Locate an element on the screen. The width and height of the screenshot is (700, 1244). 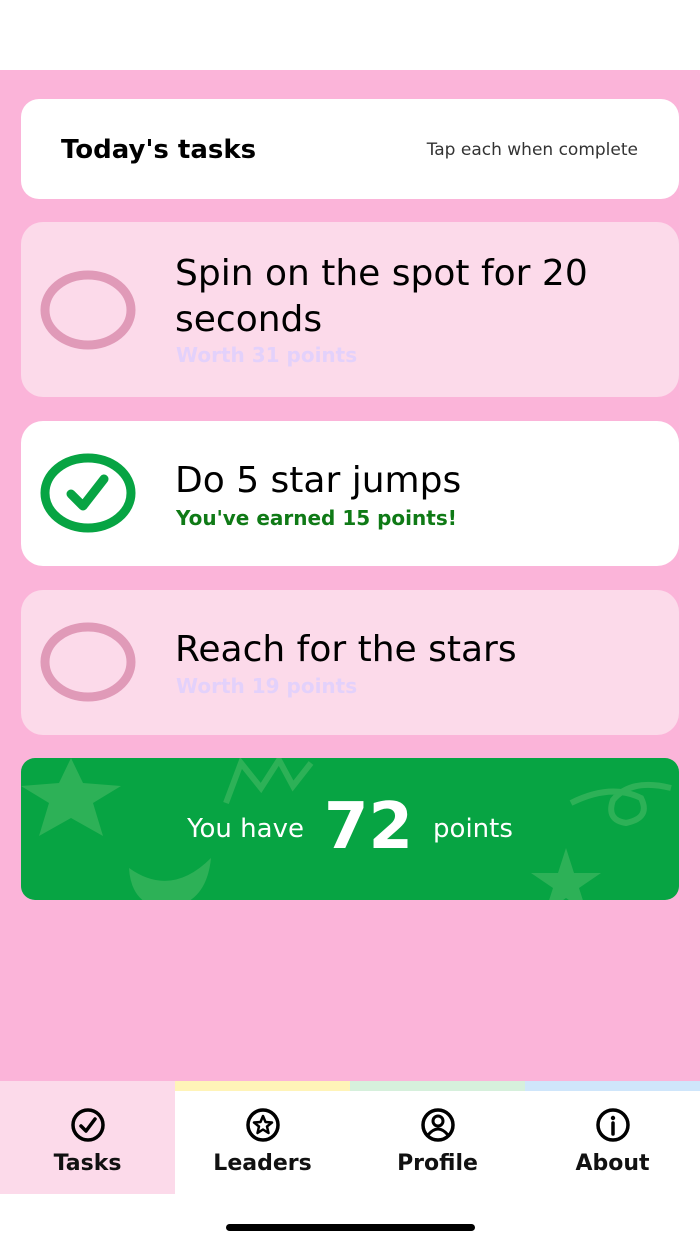
header-card: Today's tasks Tap each when complete is located at coordinates (350, 149).